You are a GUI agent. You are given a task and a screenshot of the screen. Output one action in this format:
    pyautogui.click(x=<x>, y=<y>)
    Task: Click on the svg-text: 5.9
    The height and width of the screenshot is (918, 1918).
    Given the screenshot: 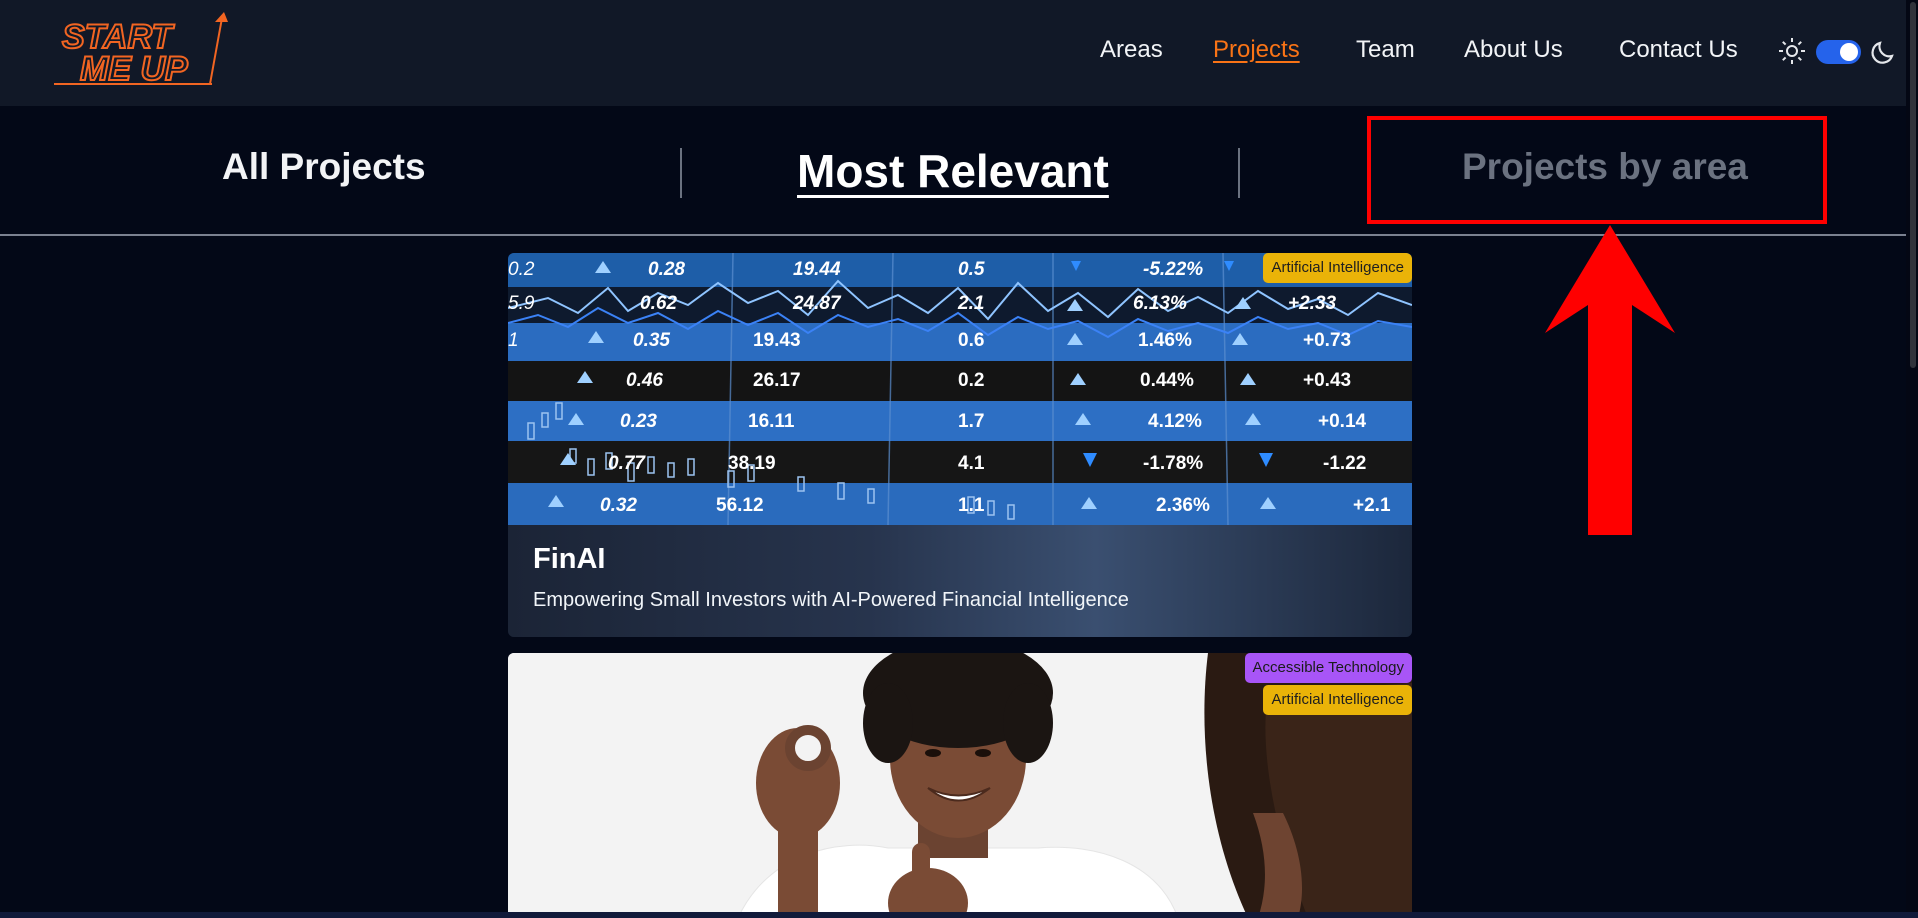 What is the action you would take?
    pyautogui.click(x=521, y=303)
    